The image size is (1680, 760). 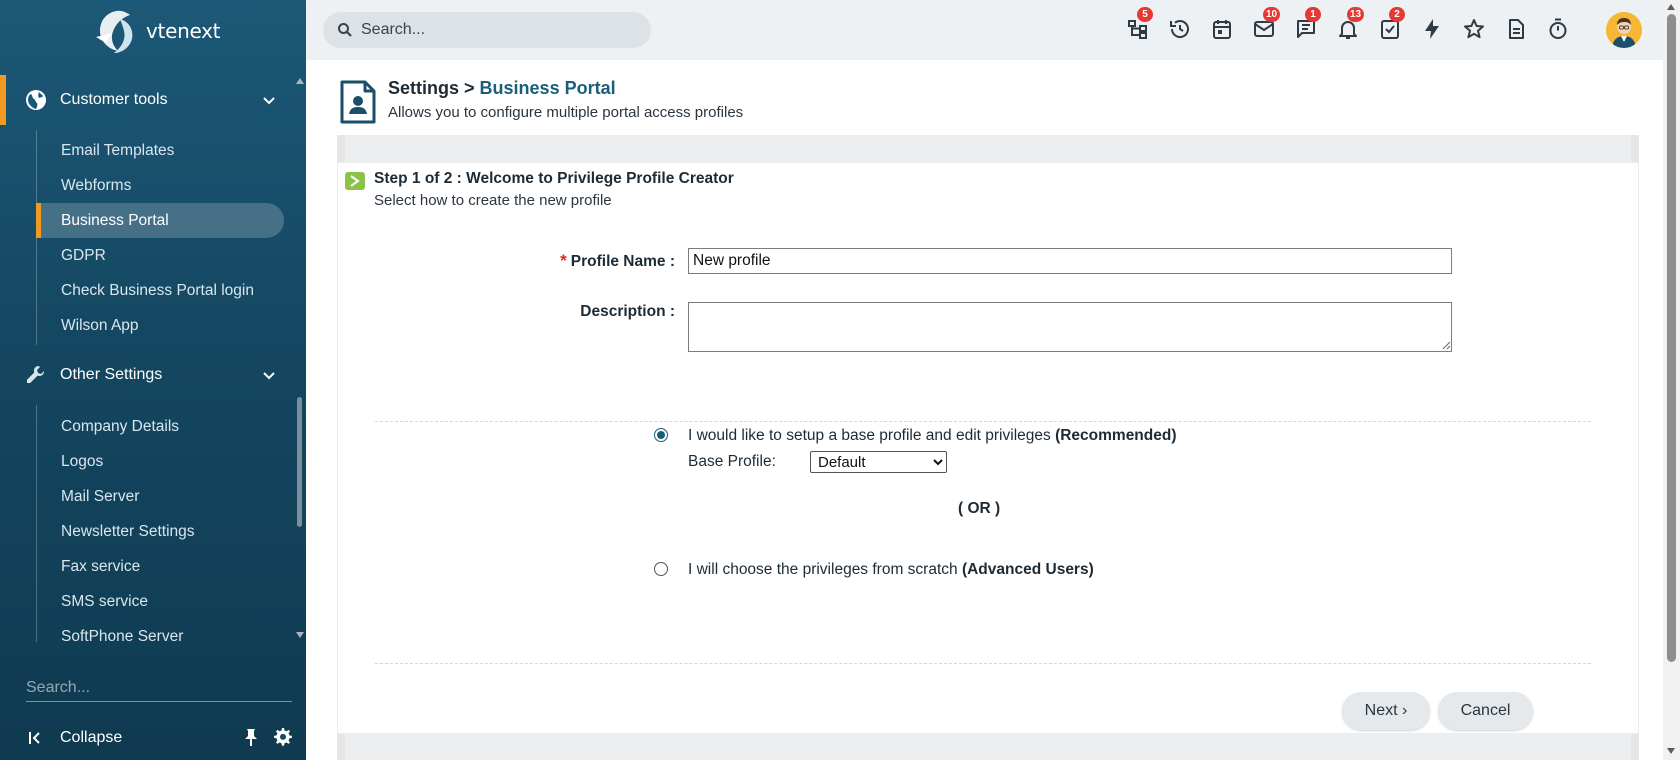 I want to click on sidebar-section-label: Other Settings, so click(x=111, y=374).